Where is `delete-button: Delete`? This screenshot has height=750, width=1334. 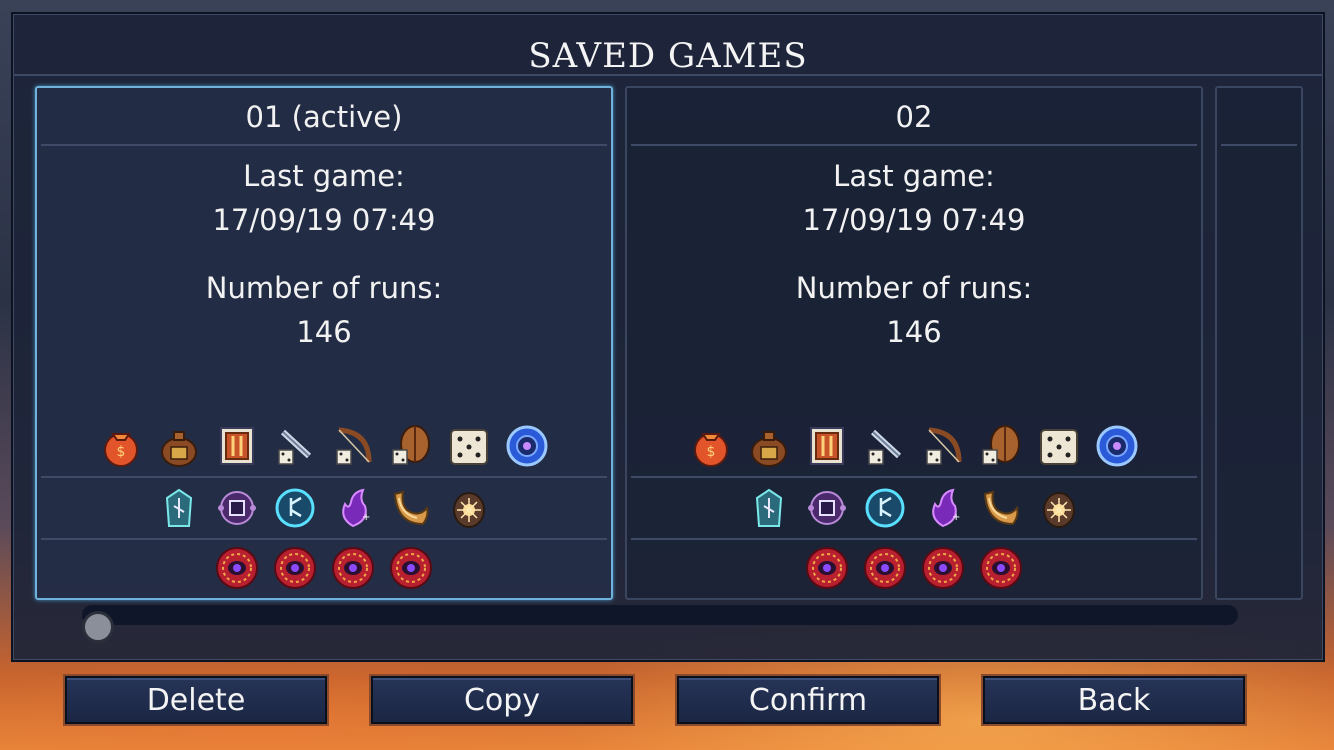
delete-button: Delete is located at coordinates (196, 700).